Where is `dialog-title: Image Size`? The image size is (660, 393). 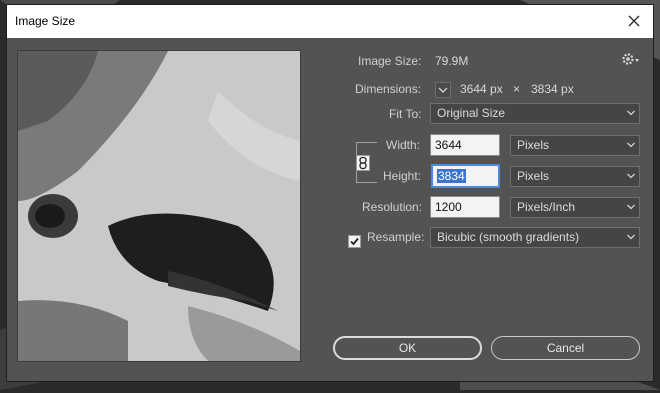 dialog-title: Image Size is located at coordinates (45, 21).